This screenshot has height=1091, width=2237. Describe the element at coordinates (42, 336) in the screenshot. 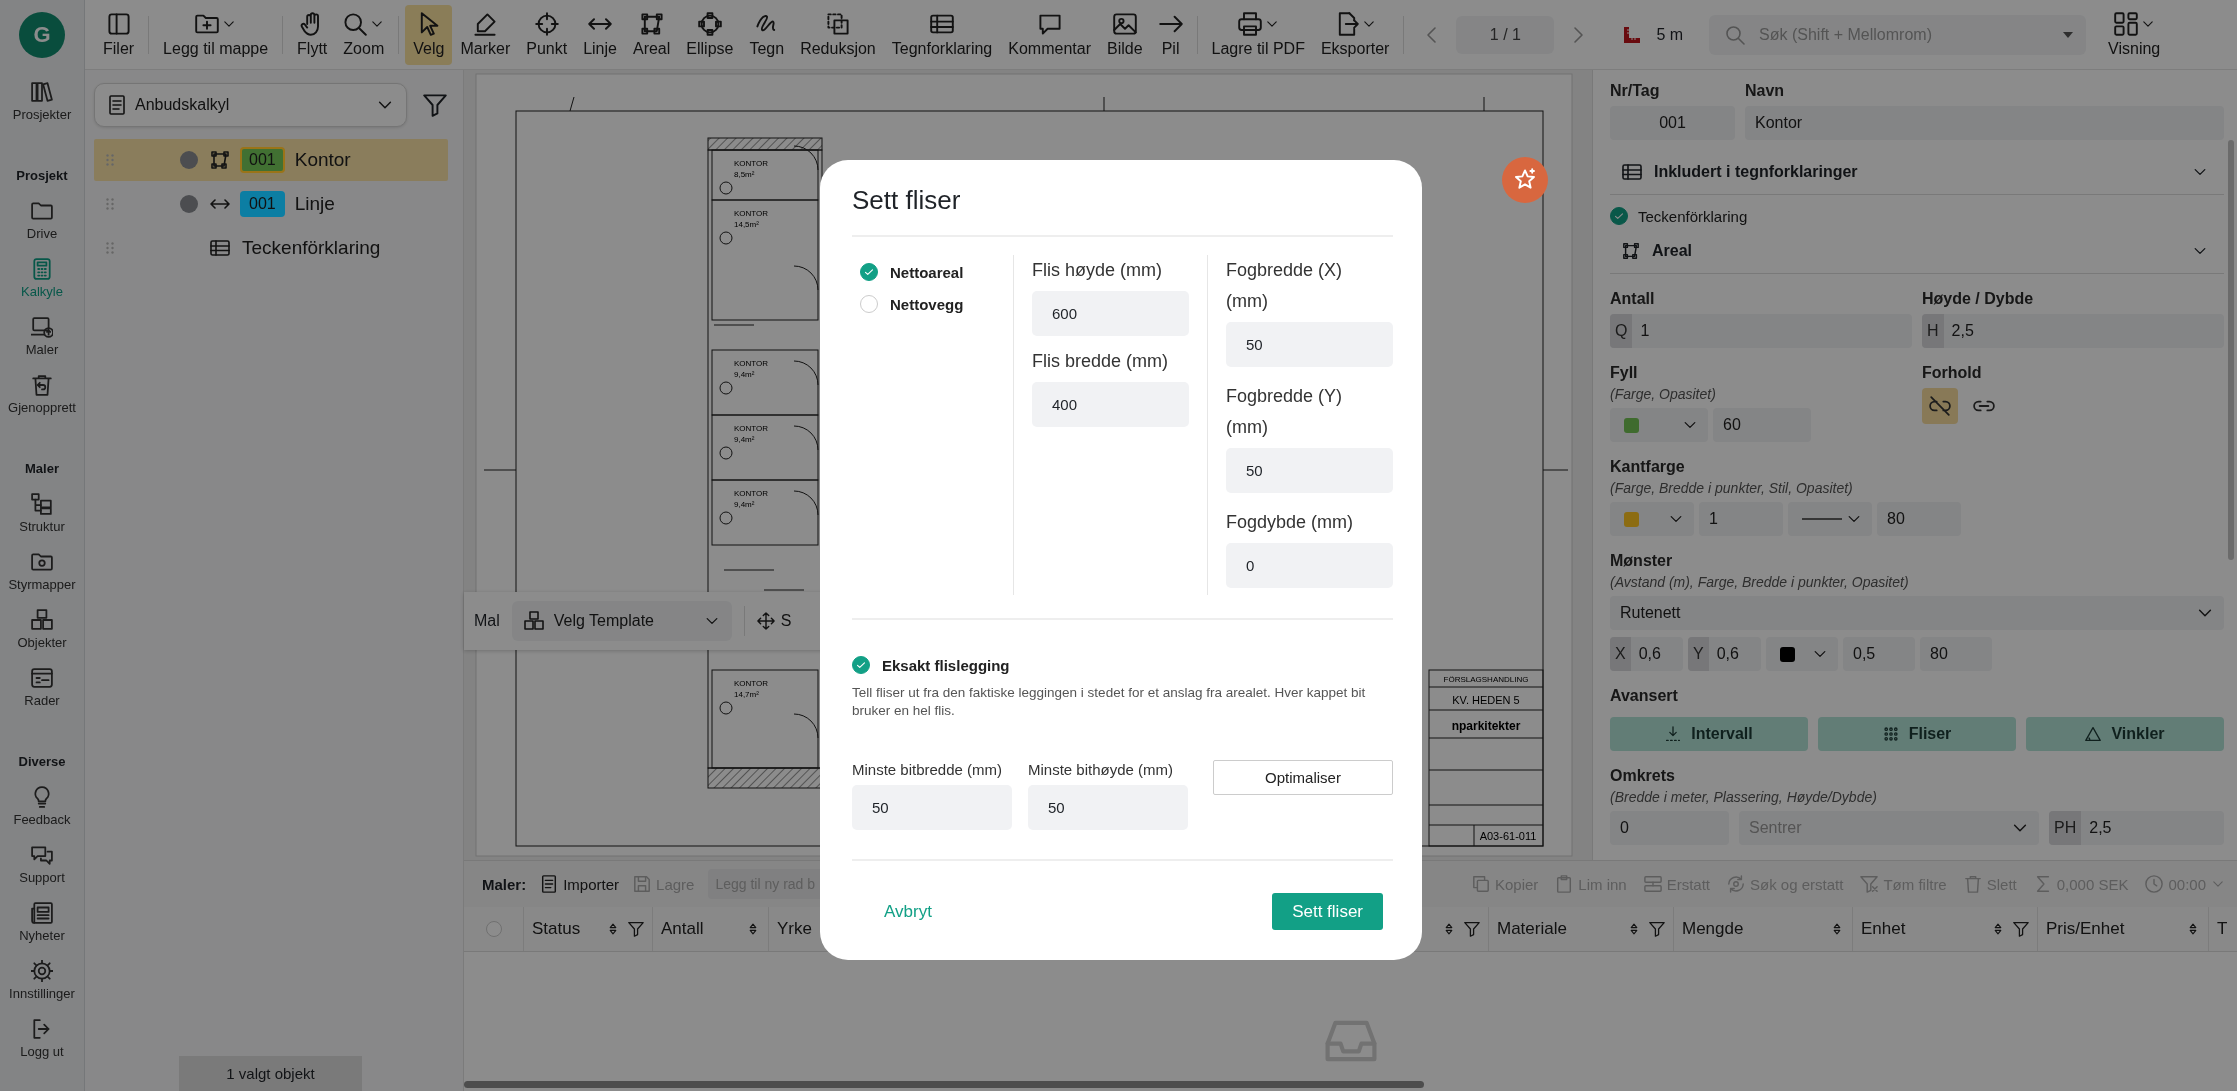

I see `nav-item: Maler` at that location.